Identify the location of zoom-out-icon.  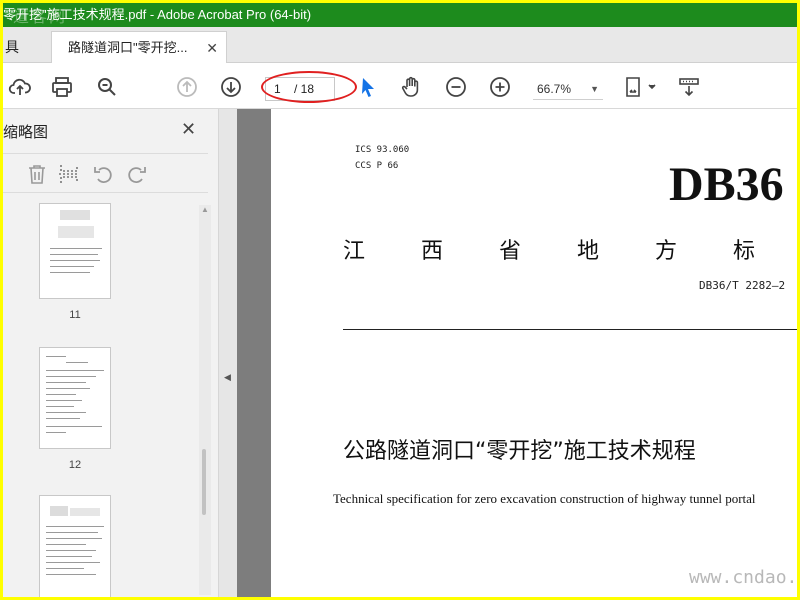
(456, 87).